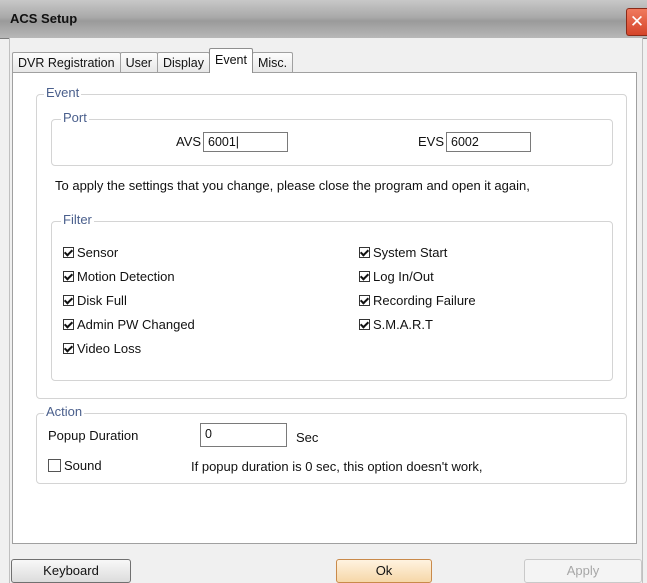 The image size is (647, 583). I want to click on sound-checkbox: Sound, so click(75, 465).